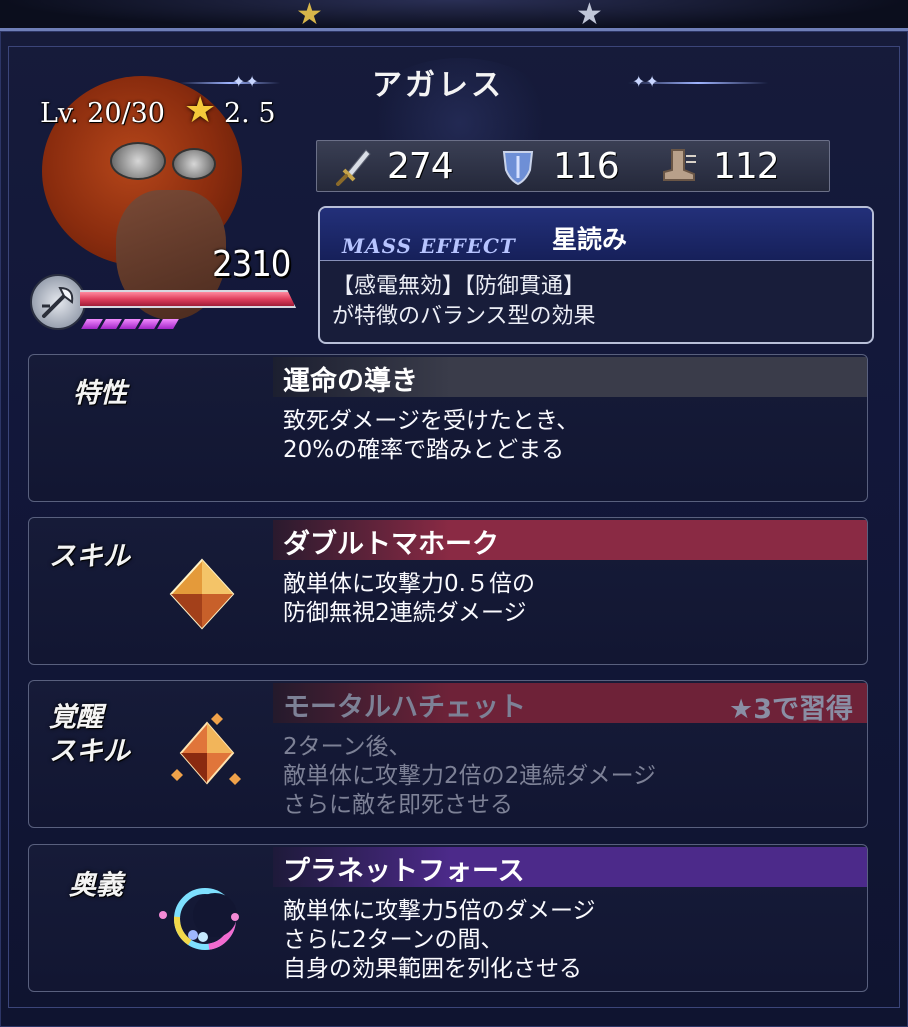 The width and height of the screenshot is (908, 1027). What do you see at coordinates (89, 556) in the screenshot?
I see `skill-label: スキル` at bounding box center [89, 556].